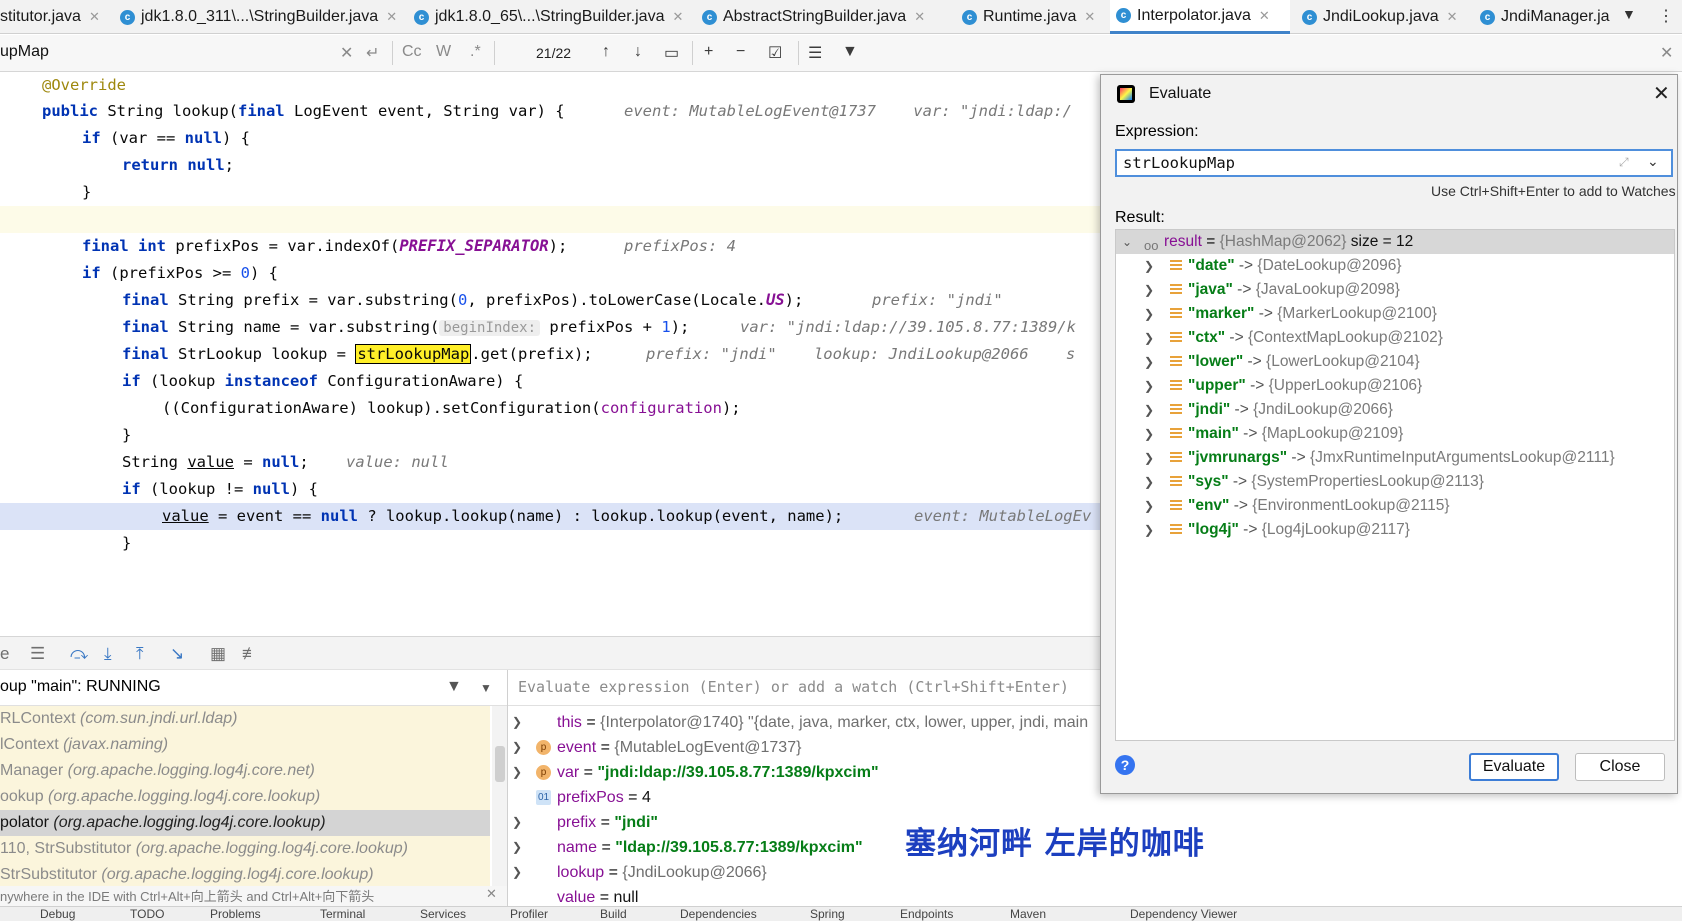 The height and width of the screenshot is (921, 1682). I want to click on select-all-icon: ▭, so click(671, 53).